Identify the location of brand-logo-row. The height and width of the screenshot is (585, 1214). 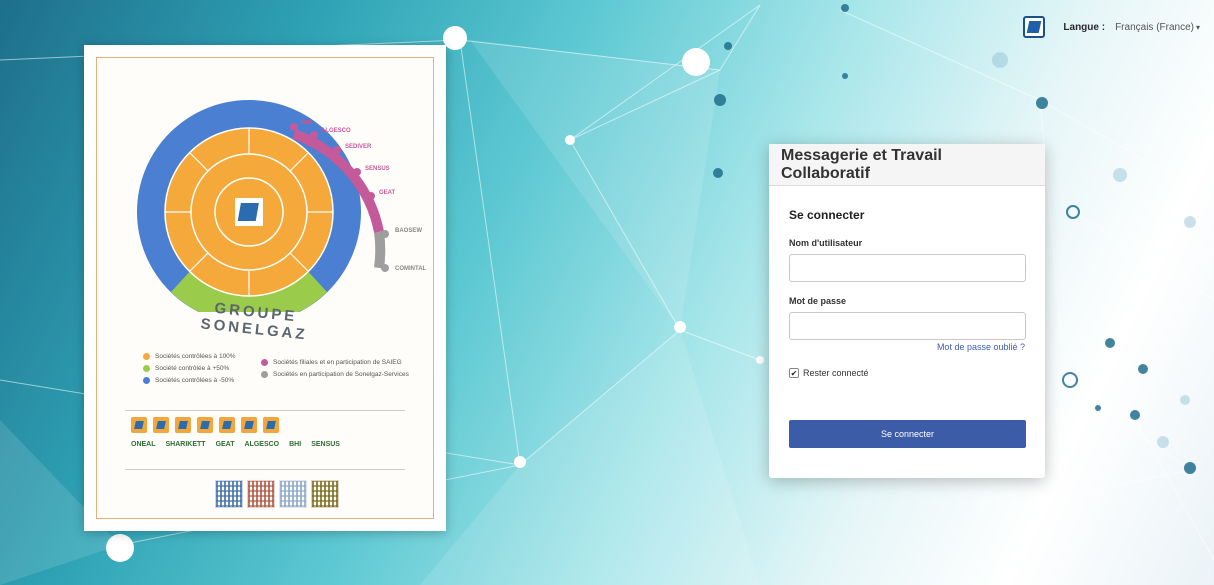
(265, 422).